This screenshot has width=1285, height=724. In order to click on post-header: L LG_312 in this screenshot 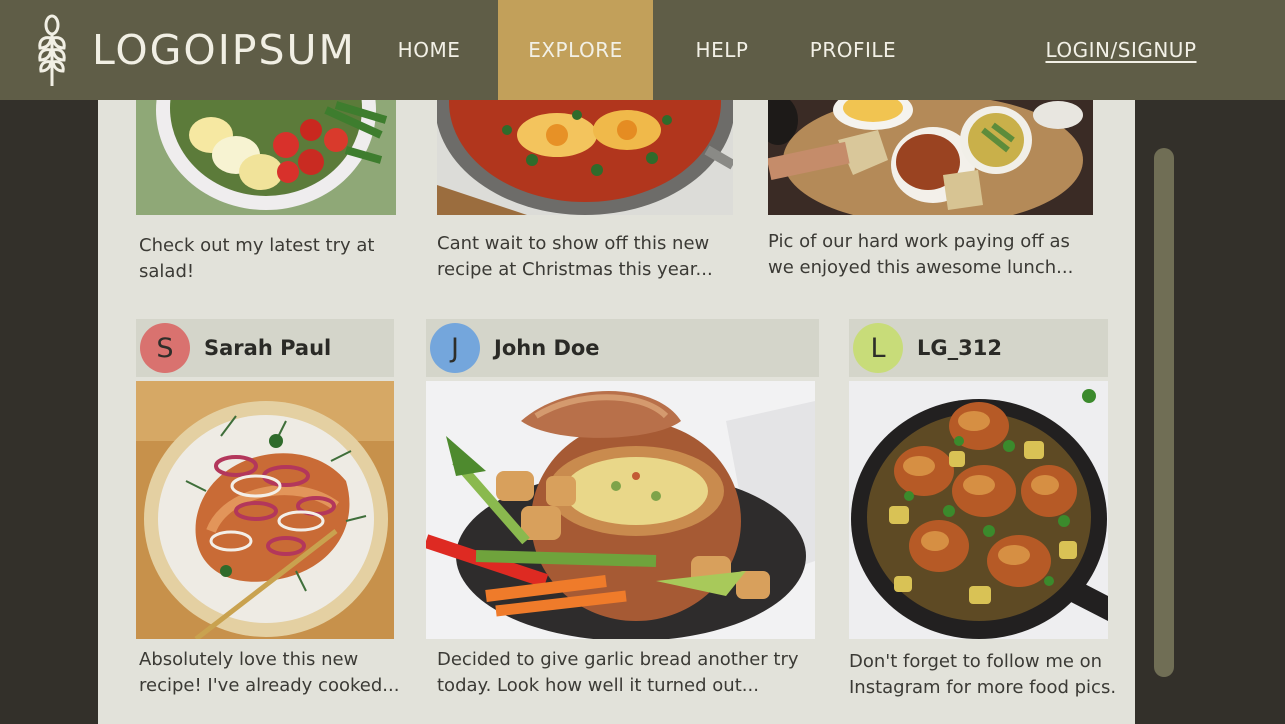, I will do `click(978, 348)`.